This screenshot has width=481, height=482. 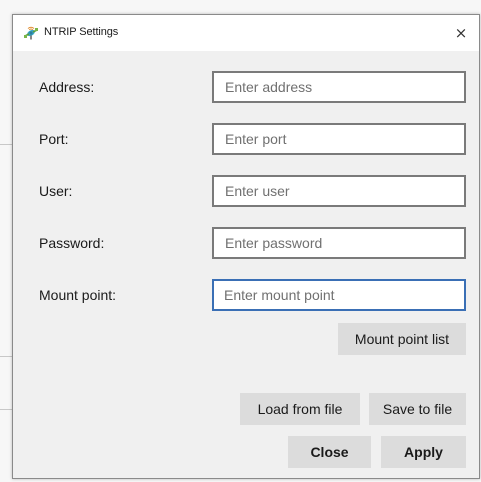 I want to click on user-label: User:, so click(x=56, y=191).